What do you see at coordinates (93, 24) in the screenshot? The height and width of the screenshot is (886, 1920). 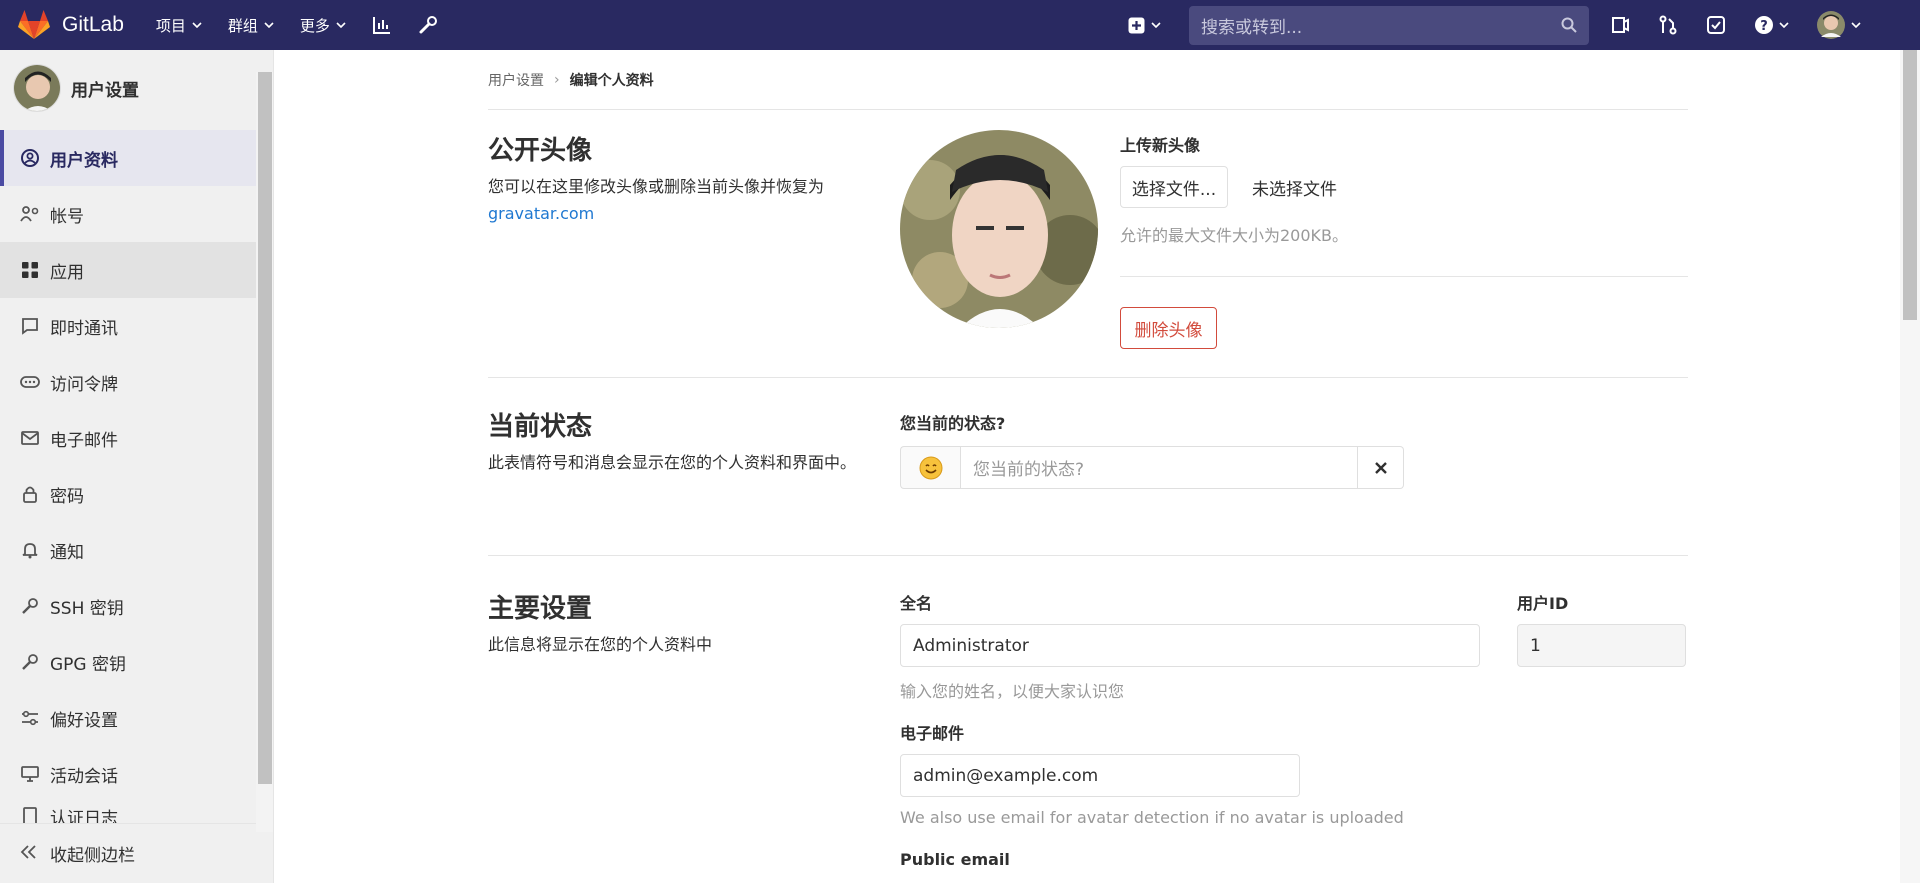 I see `brand-name: GitLab` at bounding box center [93, 24].